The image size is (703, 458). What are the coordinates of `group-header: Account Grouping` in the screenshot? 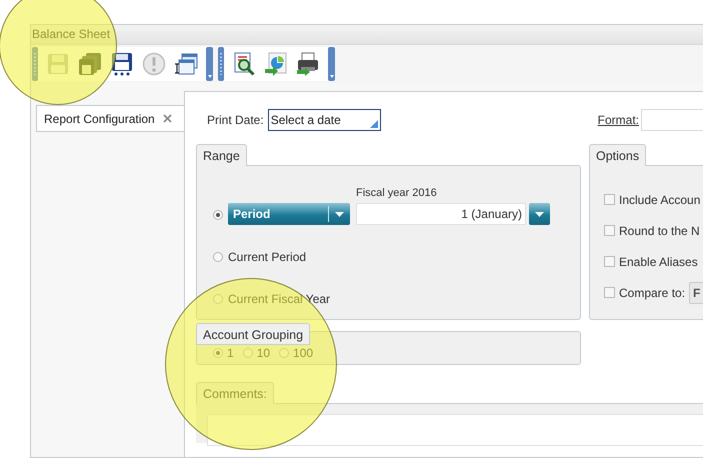 It's located at (253, 334).